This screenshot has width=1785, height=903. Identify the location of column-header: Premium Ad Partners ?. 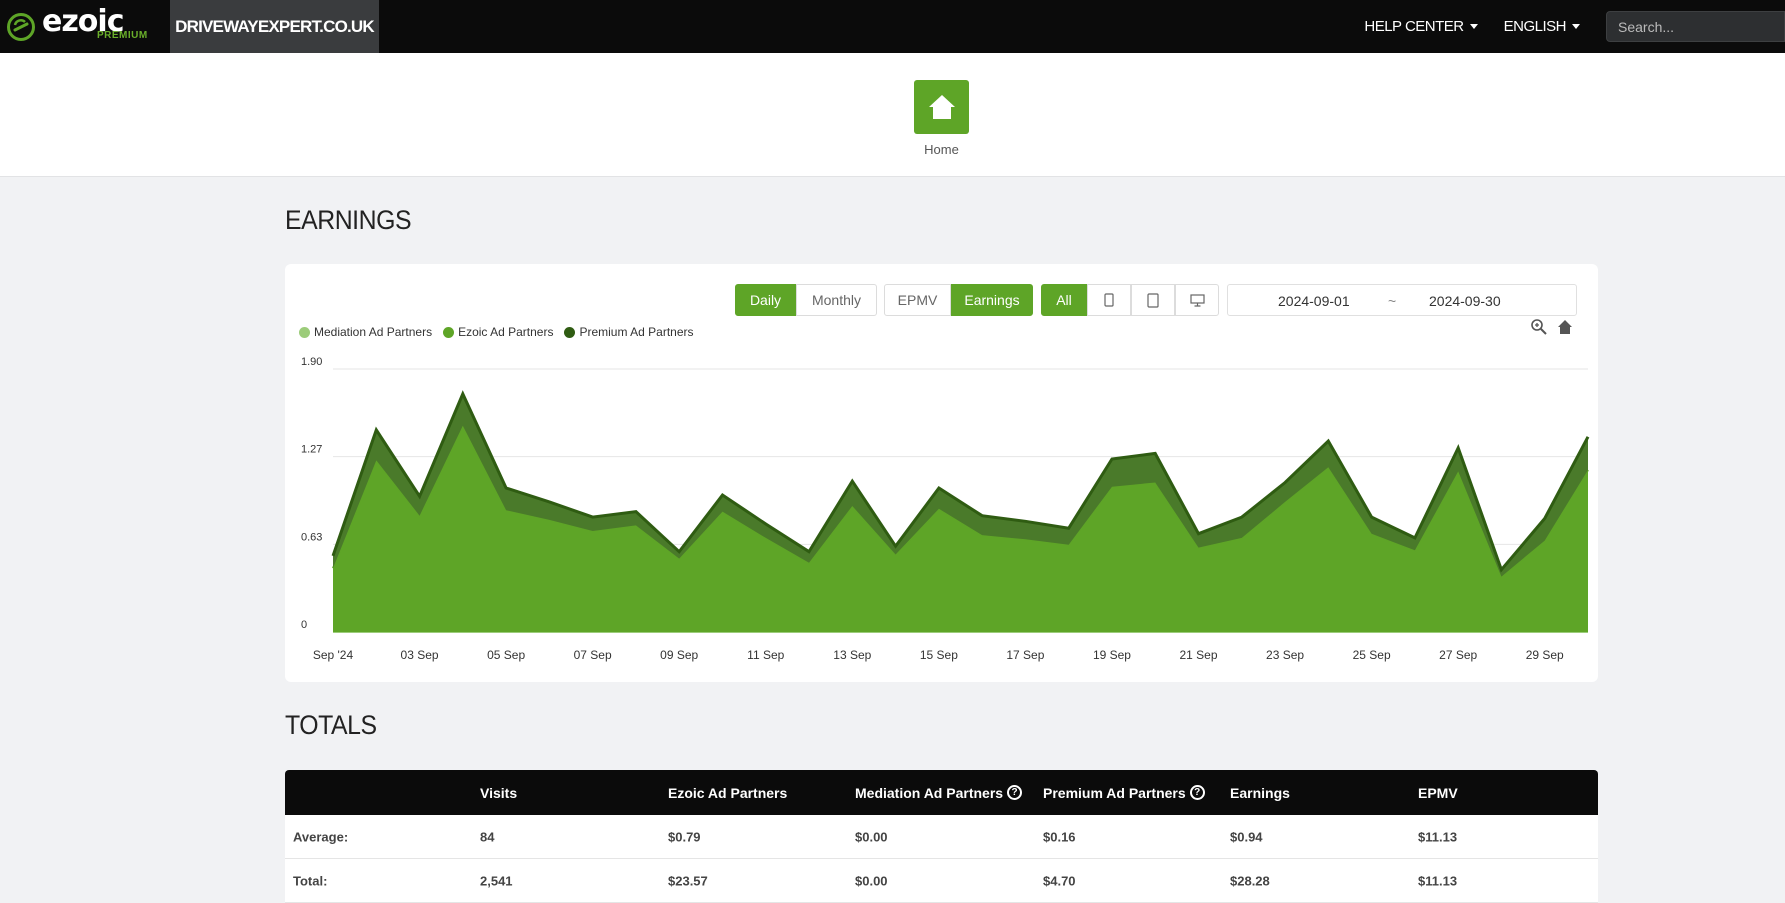
(1124, 793).